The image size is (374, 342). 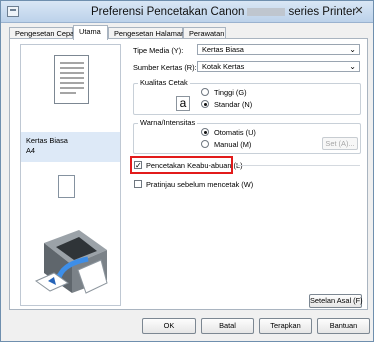 I want to click on preview-before-print-checkbox, so click(x=138, y=184).